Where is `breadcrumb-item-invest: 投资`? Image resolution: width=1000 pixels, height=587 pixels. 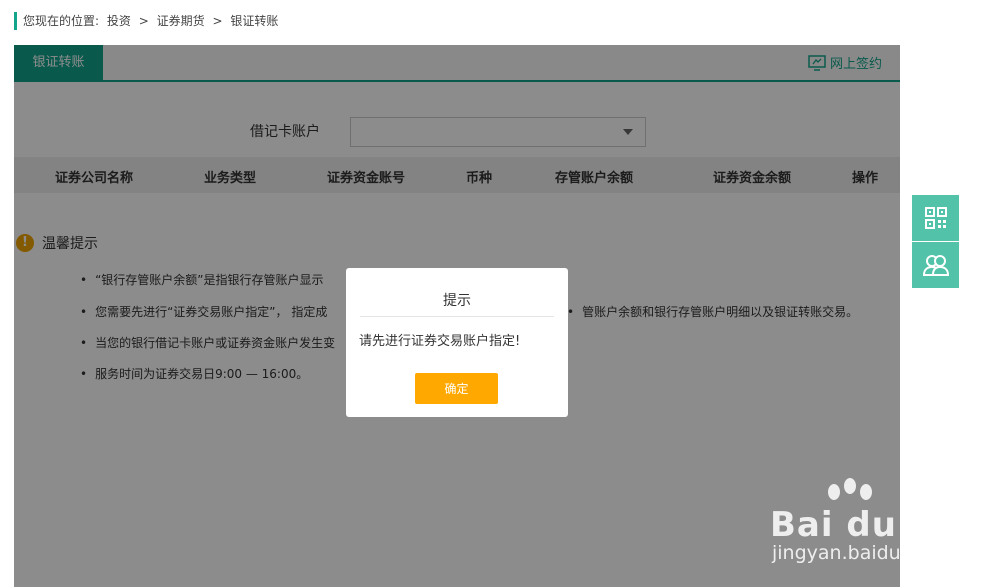 breadcrumb-item-invest: 投资 is located at coordinates (119, 21).